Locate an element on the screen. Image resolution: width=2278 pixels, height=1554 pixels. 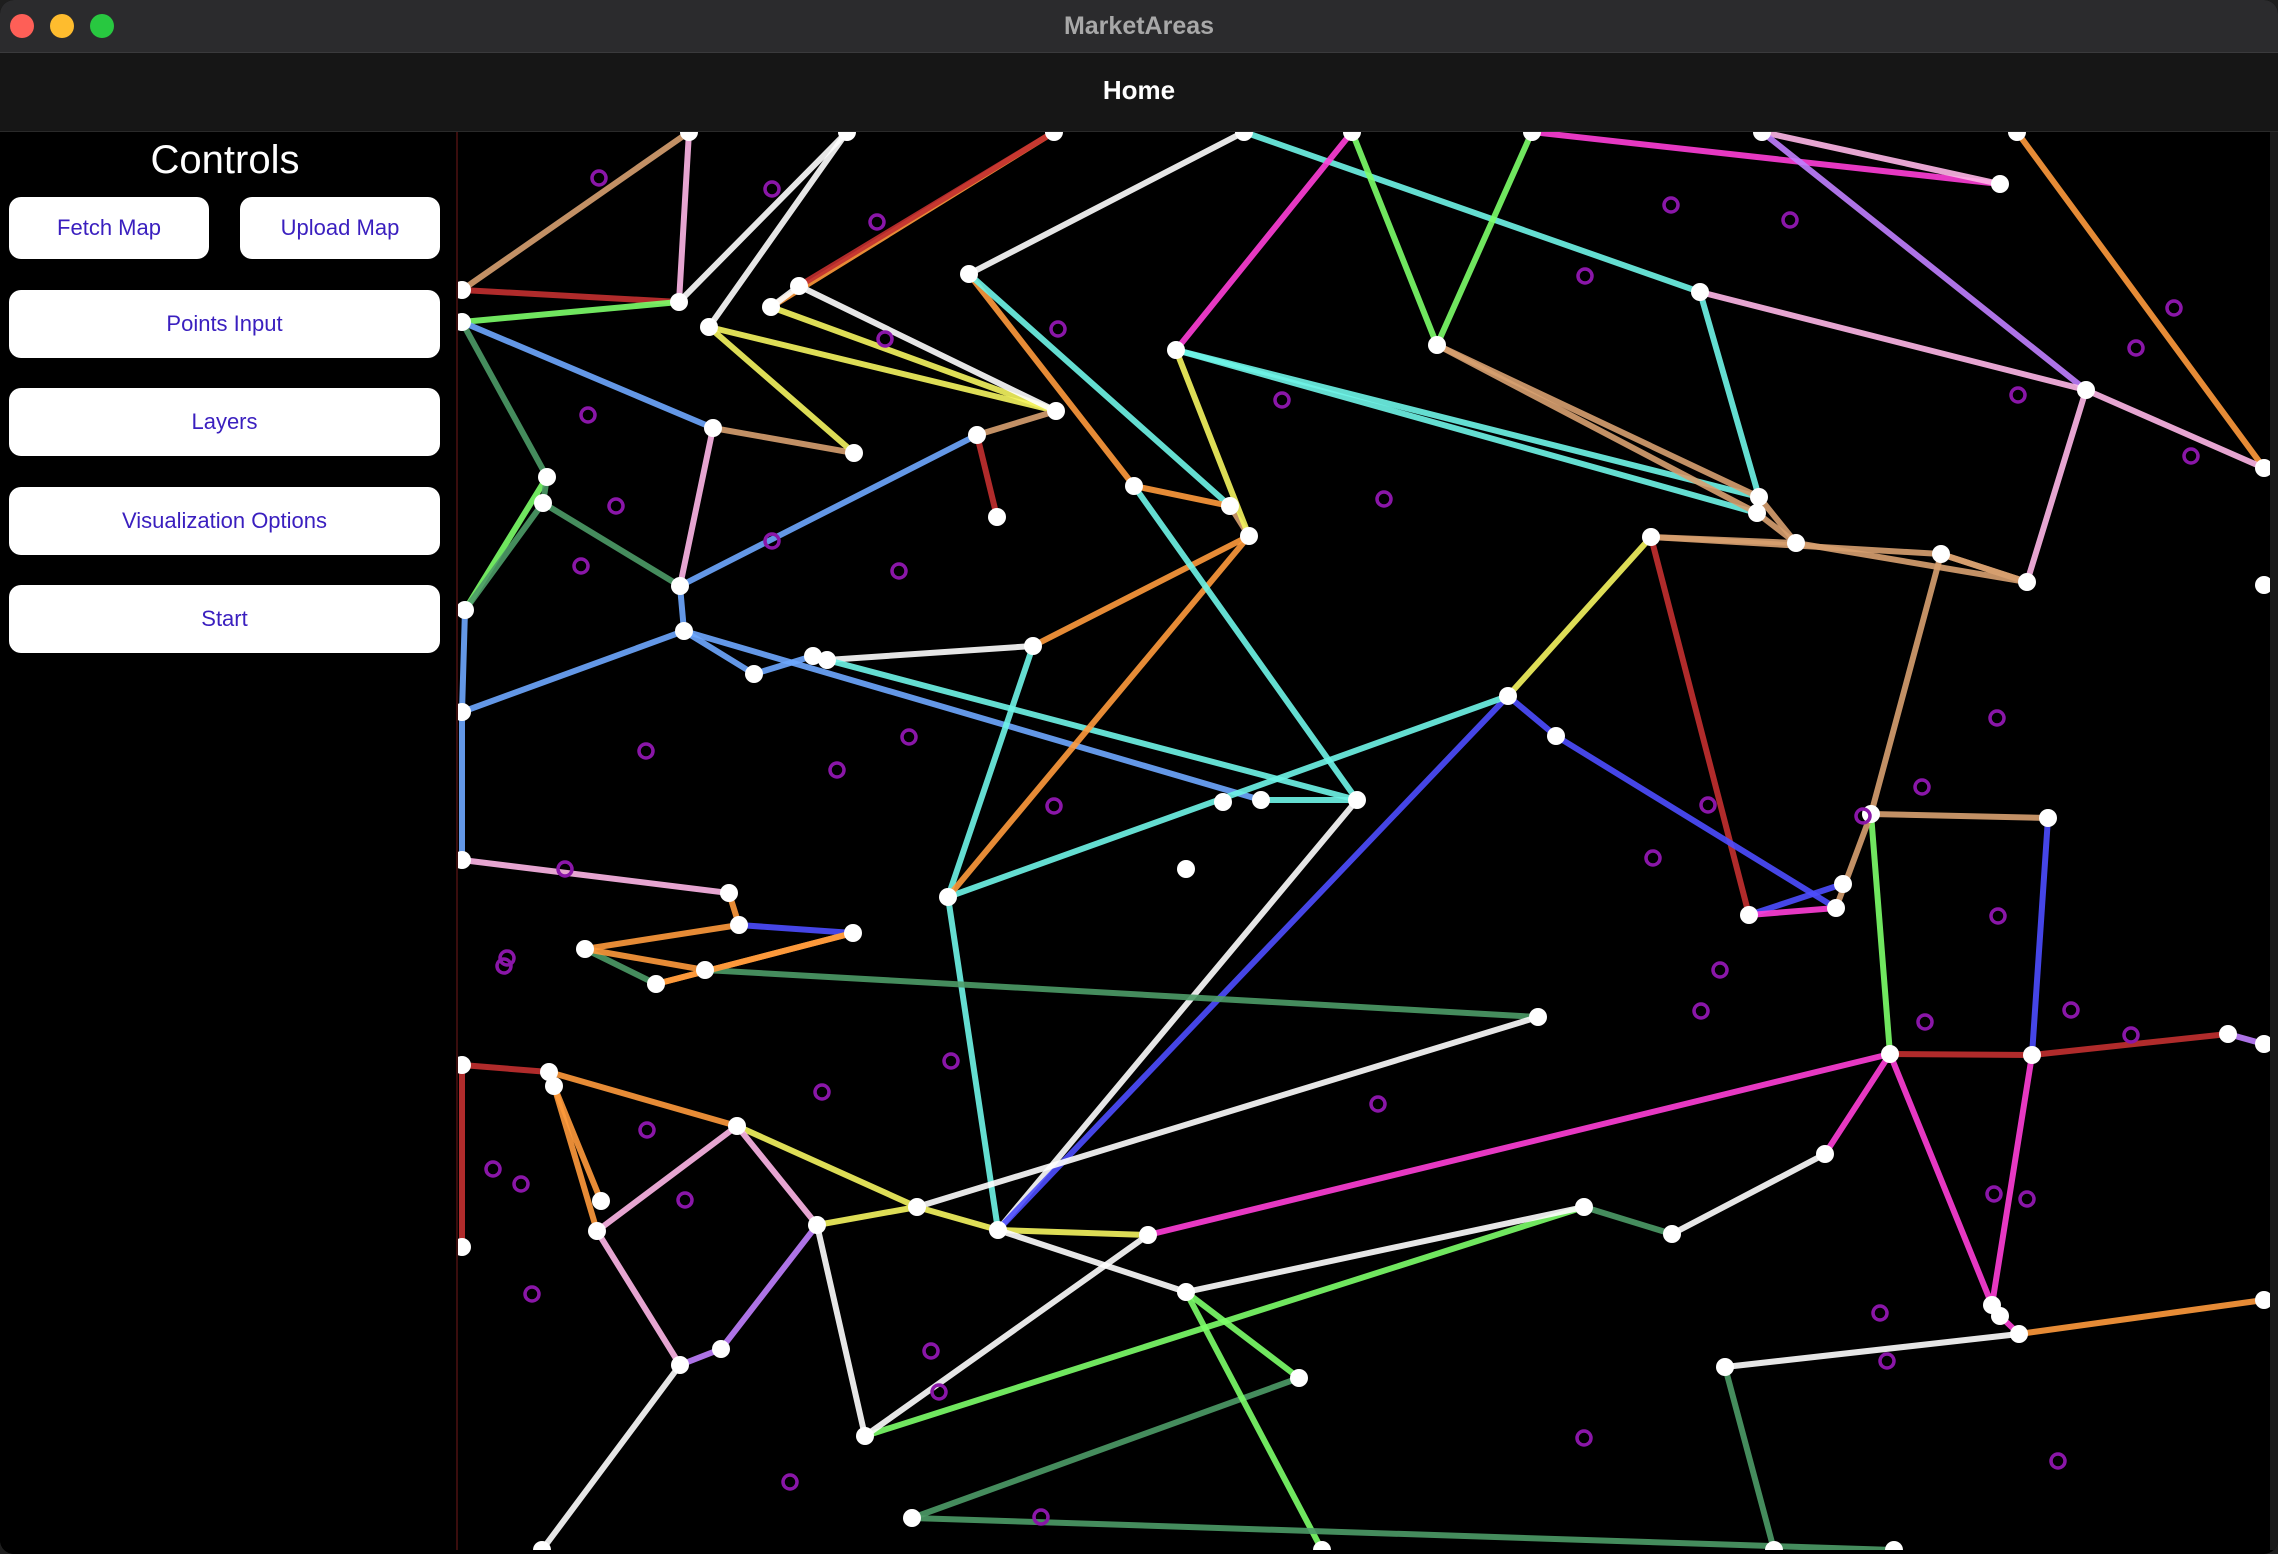
visualization-options-button: Visualization Options is located at coordinates (224, 521).